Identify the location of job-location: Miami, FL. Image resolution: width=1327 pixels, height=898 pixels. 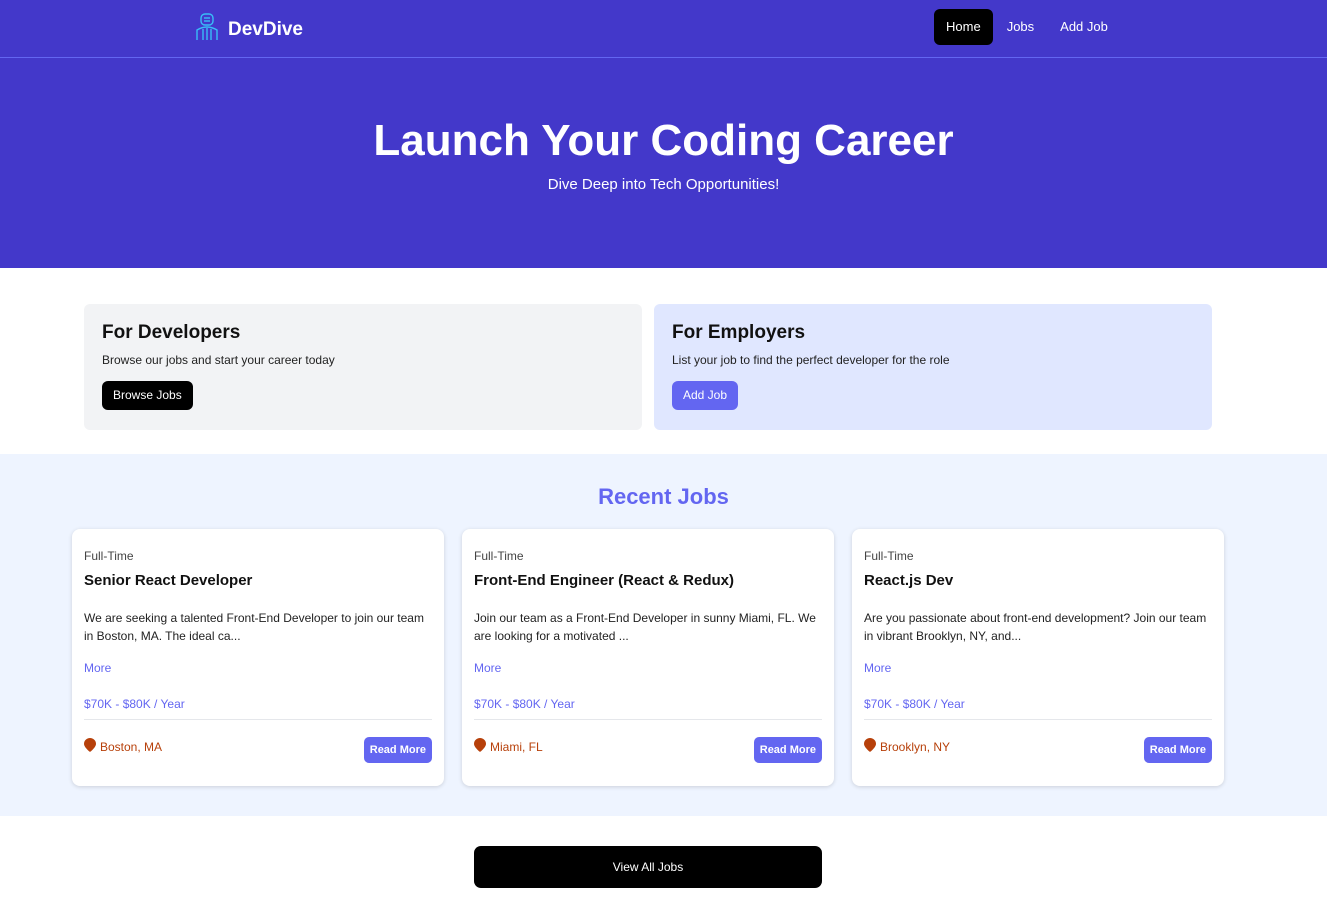
(508, 746).